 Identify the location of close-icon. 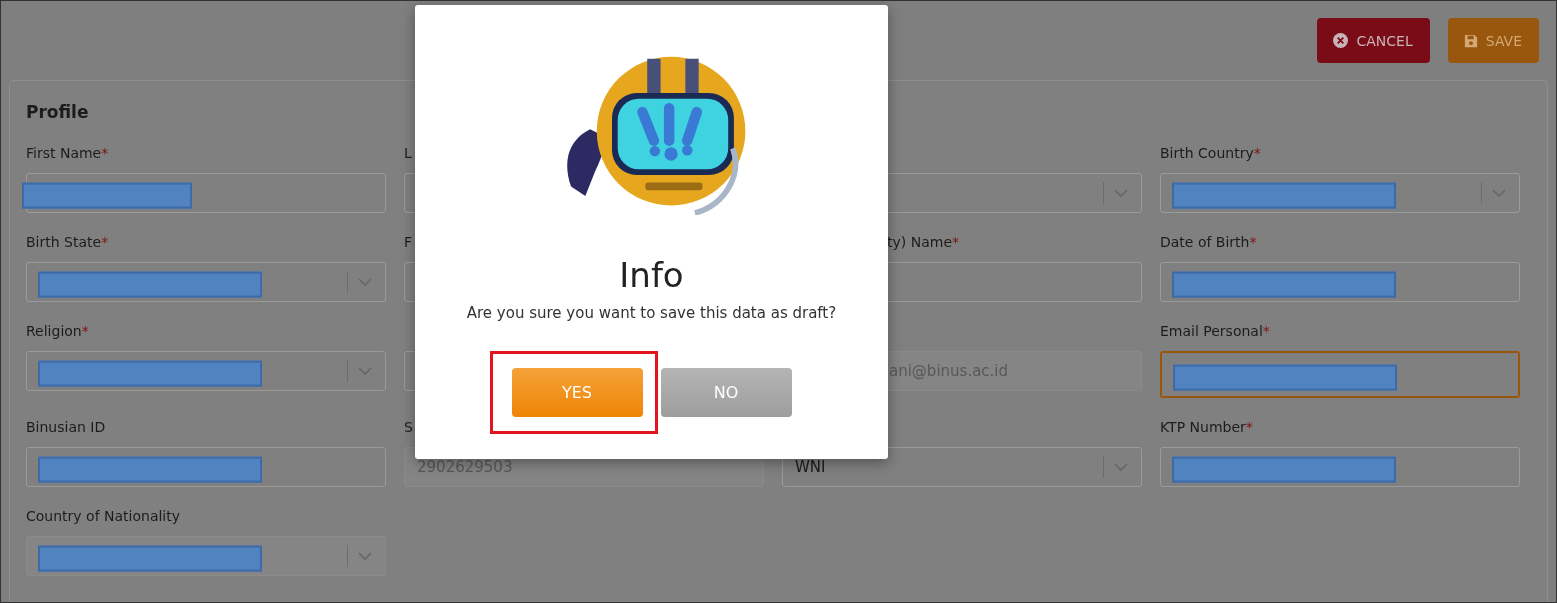
(1341, 40).